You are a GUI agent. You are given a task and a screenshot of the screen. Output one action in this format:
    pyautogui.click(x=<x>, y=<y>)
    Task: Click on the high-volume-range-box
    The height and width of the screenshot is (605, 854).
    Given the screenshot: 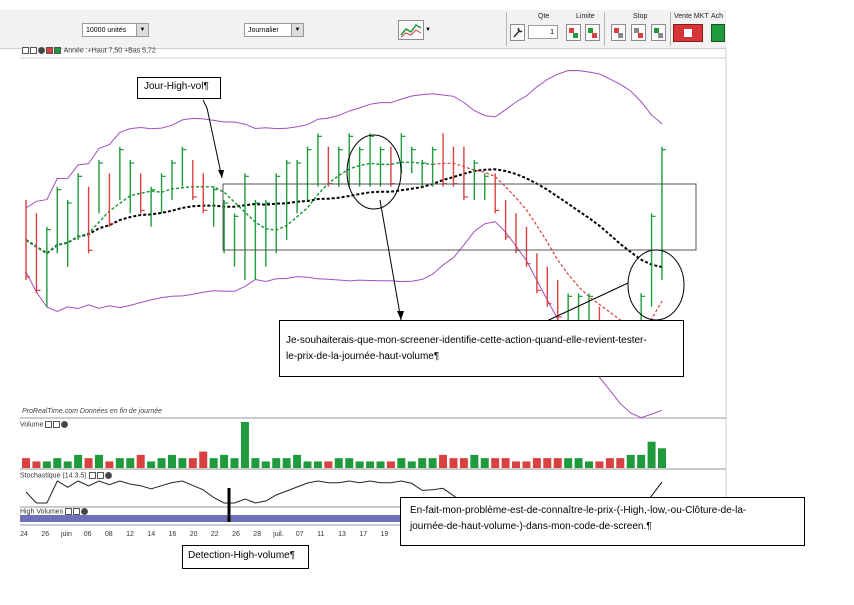 What is the action you would take?
    pyautogui.click(x=459, y=217)
    